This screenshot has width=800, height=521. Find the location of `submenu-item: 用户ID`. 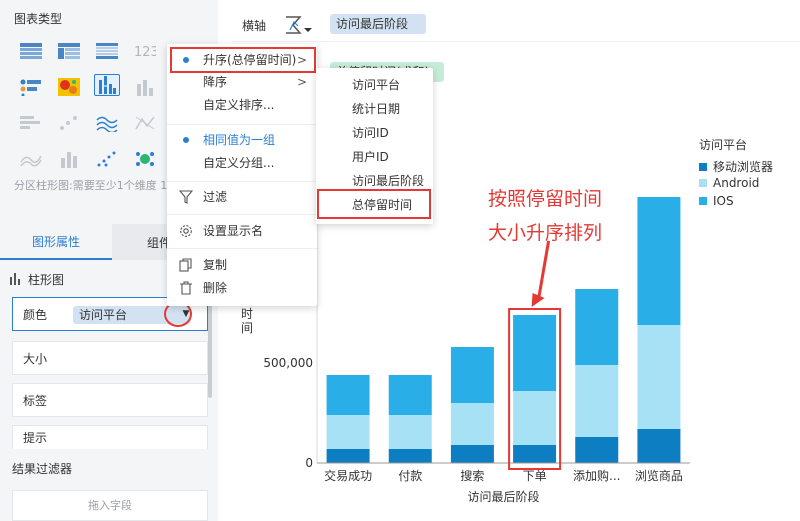

submenu-item: 用户ID is located at coordinates (374, 157).